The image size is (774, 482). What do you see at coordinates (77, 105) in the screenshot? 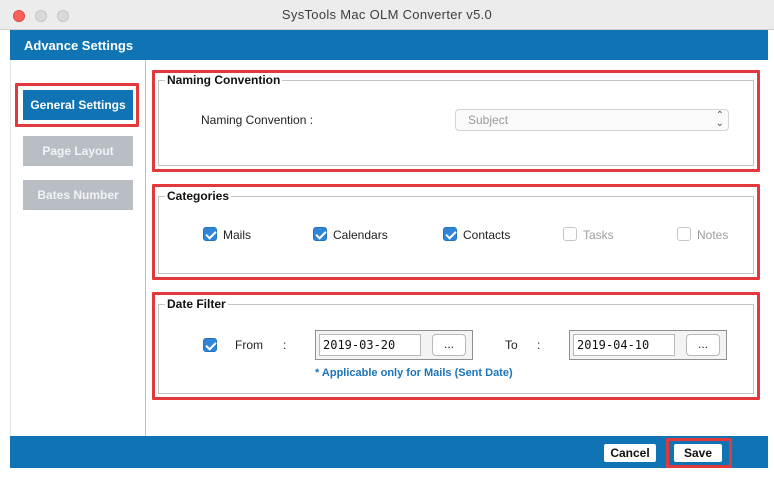
I see `highlight-frame-general-settings` at bounding box center [77, 105].